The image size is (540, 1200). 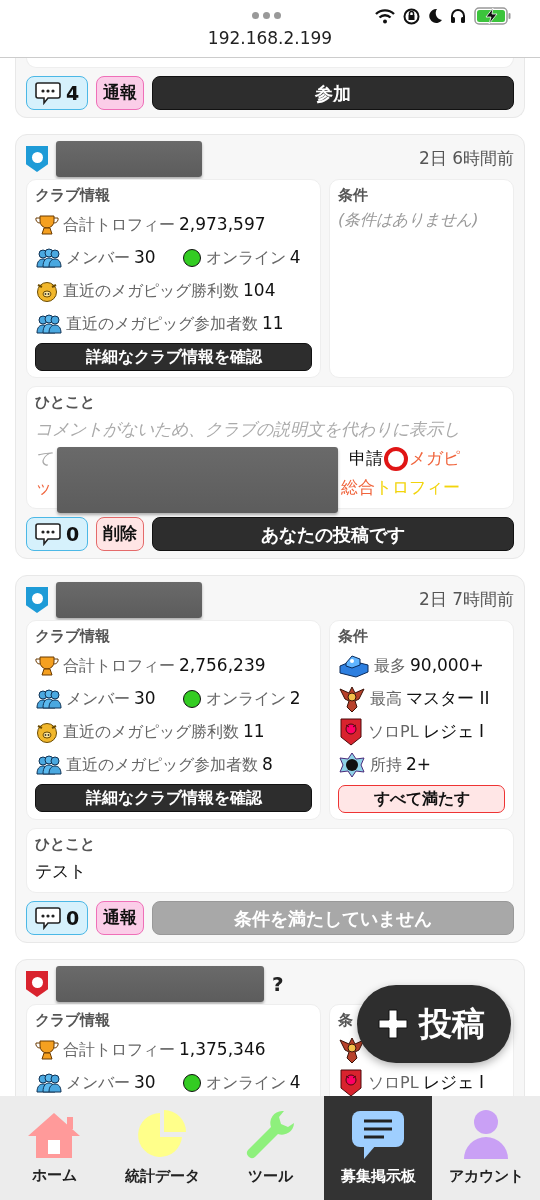 I want to click on condition-label: 最高, so click(x=386, y=698).